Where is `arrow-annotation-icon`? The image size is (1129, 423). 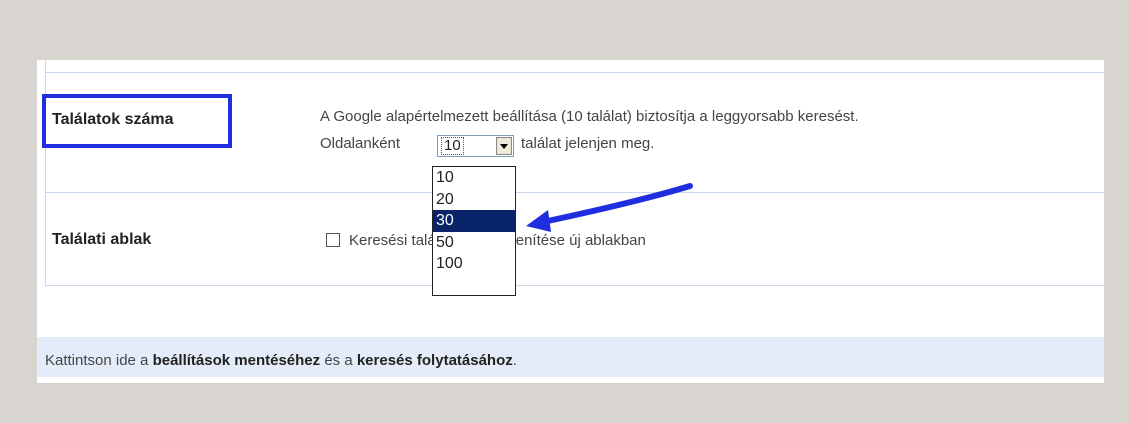
arrow-annotation-icon is located at coordinates (609, 207).